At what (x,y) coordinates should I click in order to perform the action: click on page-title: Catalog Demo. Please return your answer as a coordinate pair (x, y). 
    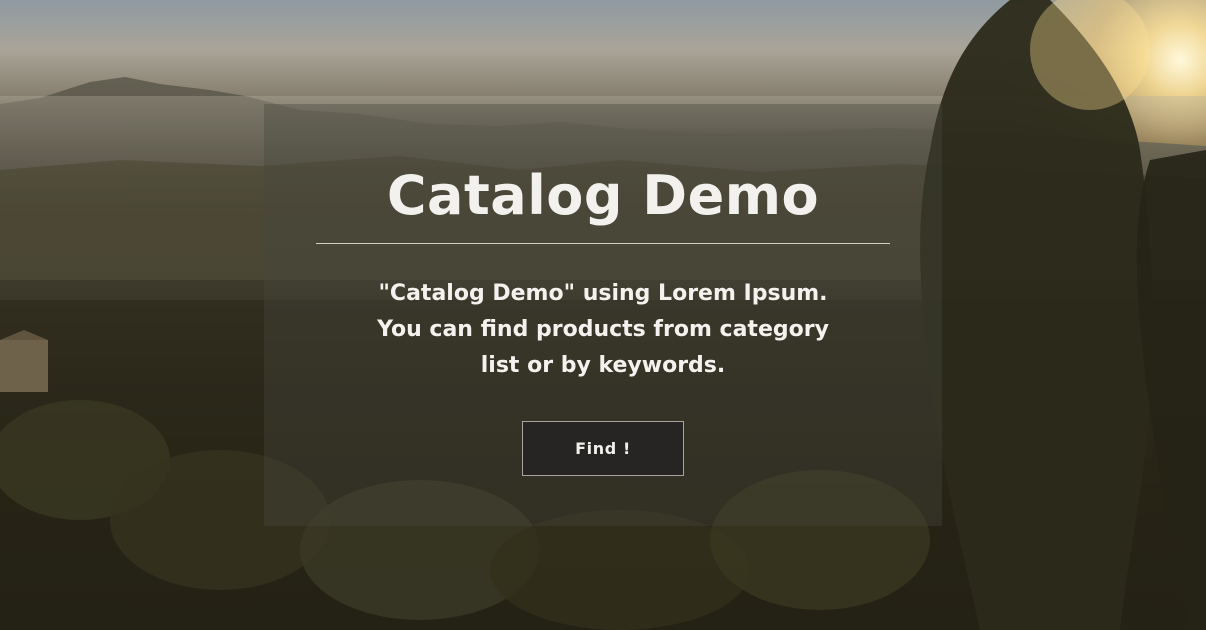
    Looking at the image, I should click on (603, 195).